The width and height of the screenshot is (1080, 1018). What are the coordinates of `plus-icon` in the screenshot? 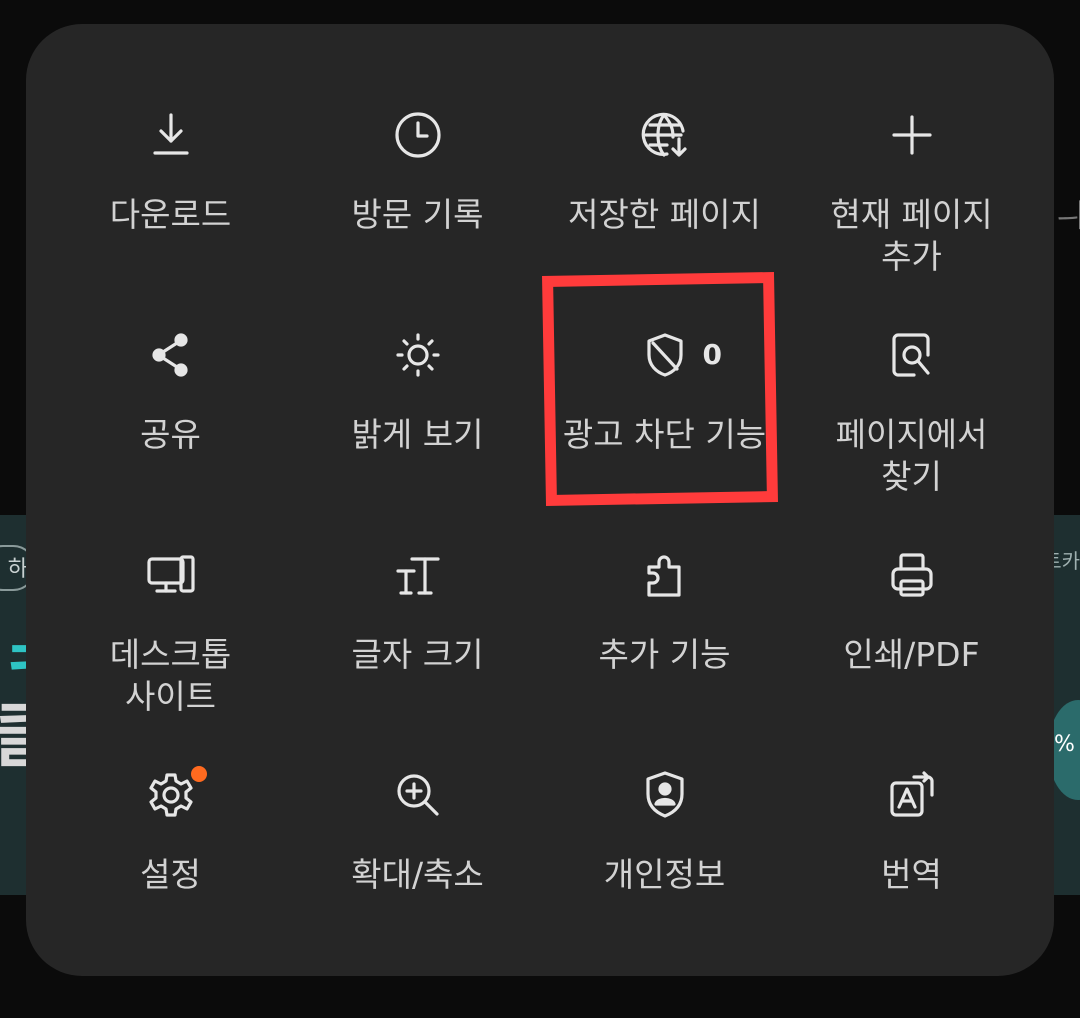 It's located at (911, 135).